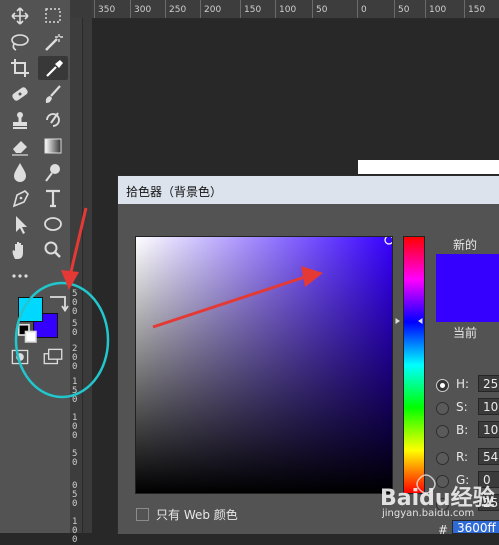 This screenshot has width=499, height=545. I want to click on web-colors-checkbox, so click(142, 514).